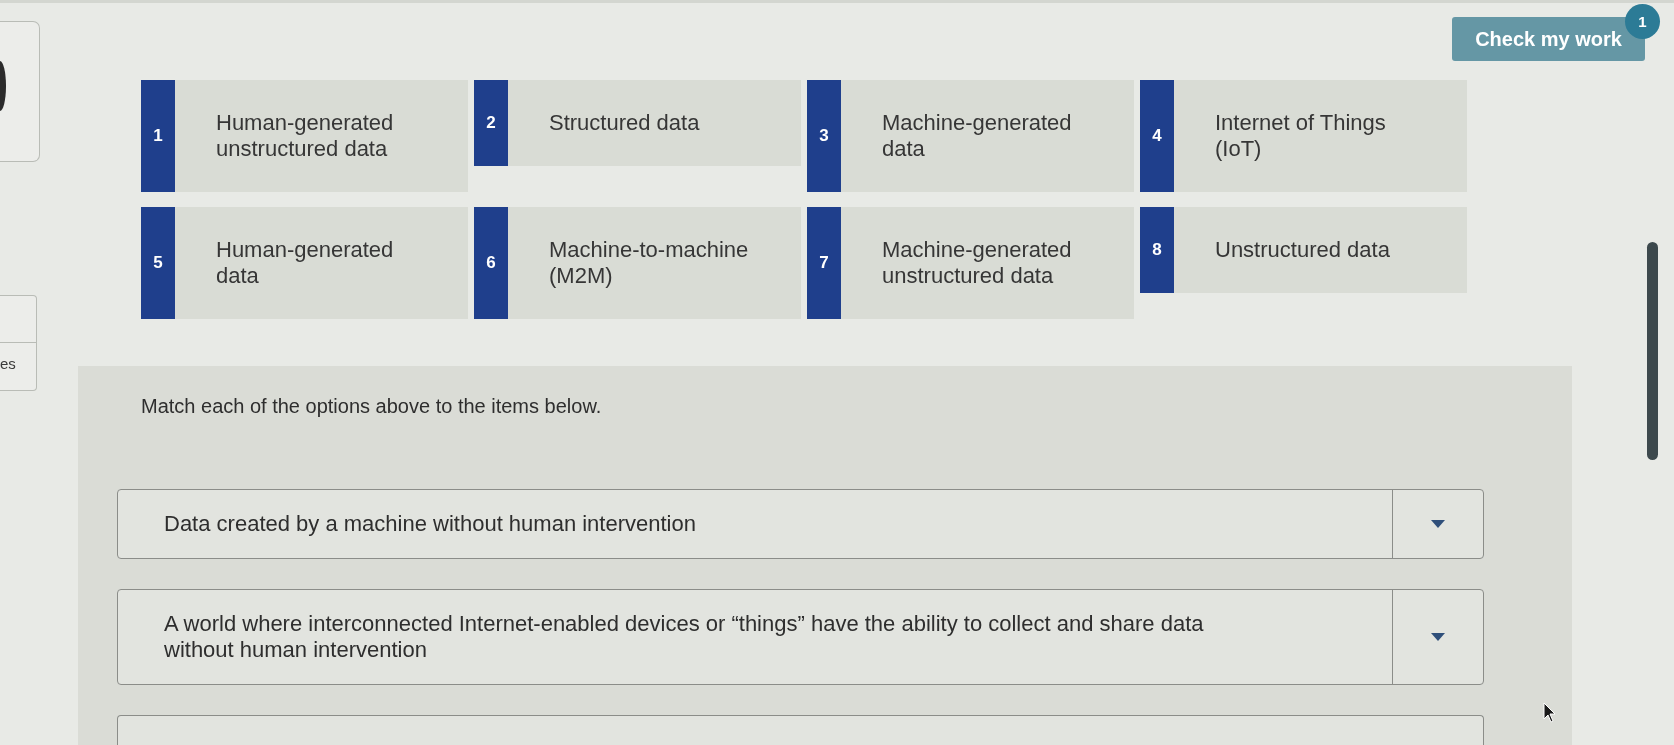 The height and width of the screenshot is (745, 1674). What do you see at coordinates (305, 263) in the screenshot?
I see `option-label: Human-generated data` at bounding box center [305, 263].